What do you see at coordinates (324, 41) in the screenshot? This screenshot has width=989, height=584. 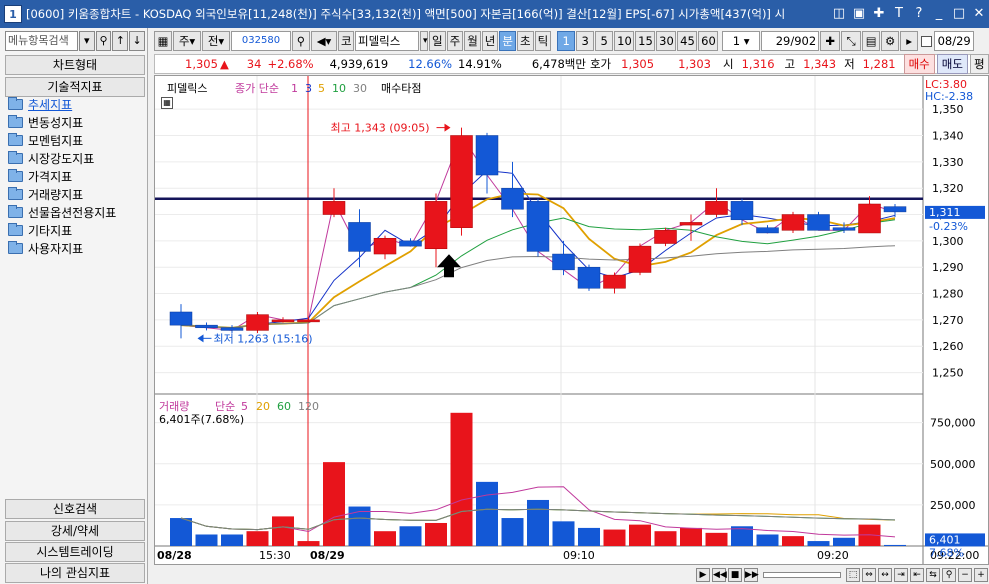 I see `sound-icon: ◀▾` at bounding box center [324, 41].